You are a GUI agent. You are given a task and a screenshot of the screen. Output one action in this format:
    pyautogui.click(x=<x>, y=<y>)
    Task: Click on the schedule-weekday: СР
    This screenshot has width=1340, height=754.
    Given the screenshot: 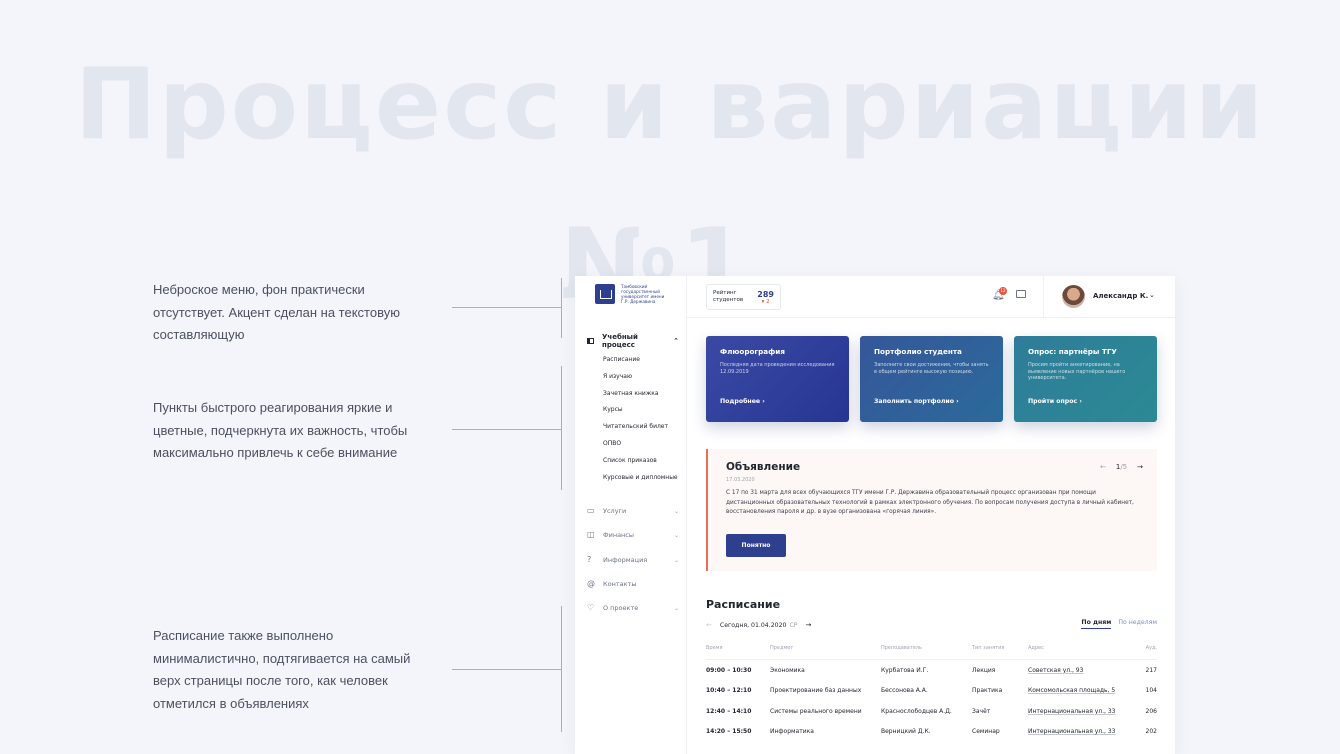 What is the action you would take?
    pyautogui.click(x=793, y=625)
    